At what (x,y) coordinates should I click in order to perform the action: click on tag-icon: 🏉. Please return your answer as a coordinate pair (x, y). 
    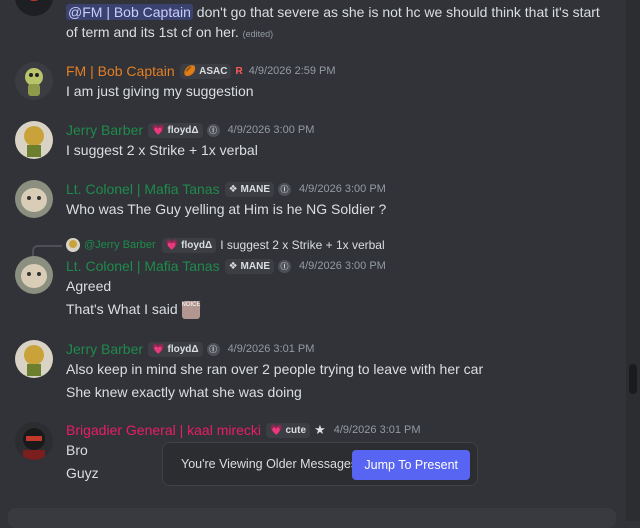
    Looking at the image, I should click on (190, 71).